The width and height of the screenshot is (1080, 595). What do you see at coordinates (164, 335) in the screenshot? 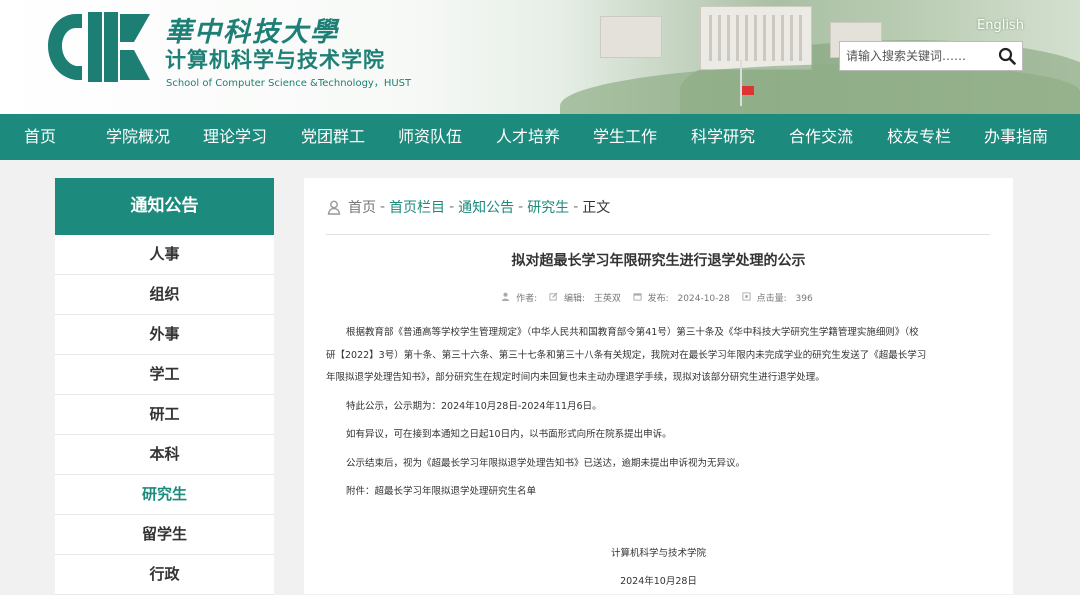
I see `sidebar-item-foreign-affairs: 外事` at bounding box center [164, 335].